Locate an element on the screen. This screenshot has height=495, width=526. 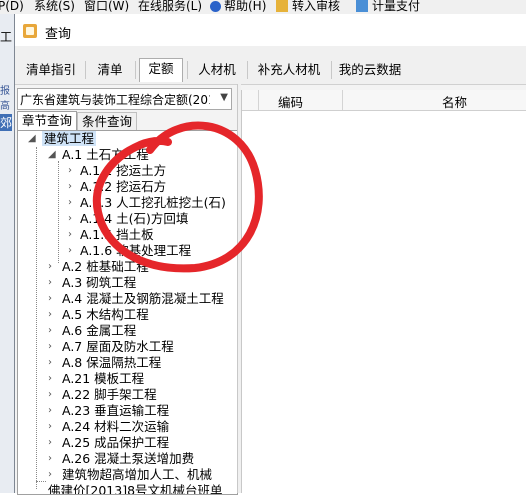
bg-fragment: 报高 is located at coordinates (5, 99).